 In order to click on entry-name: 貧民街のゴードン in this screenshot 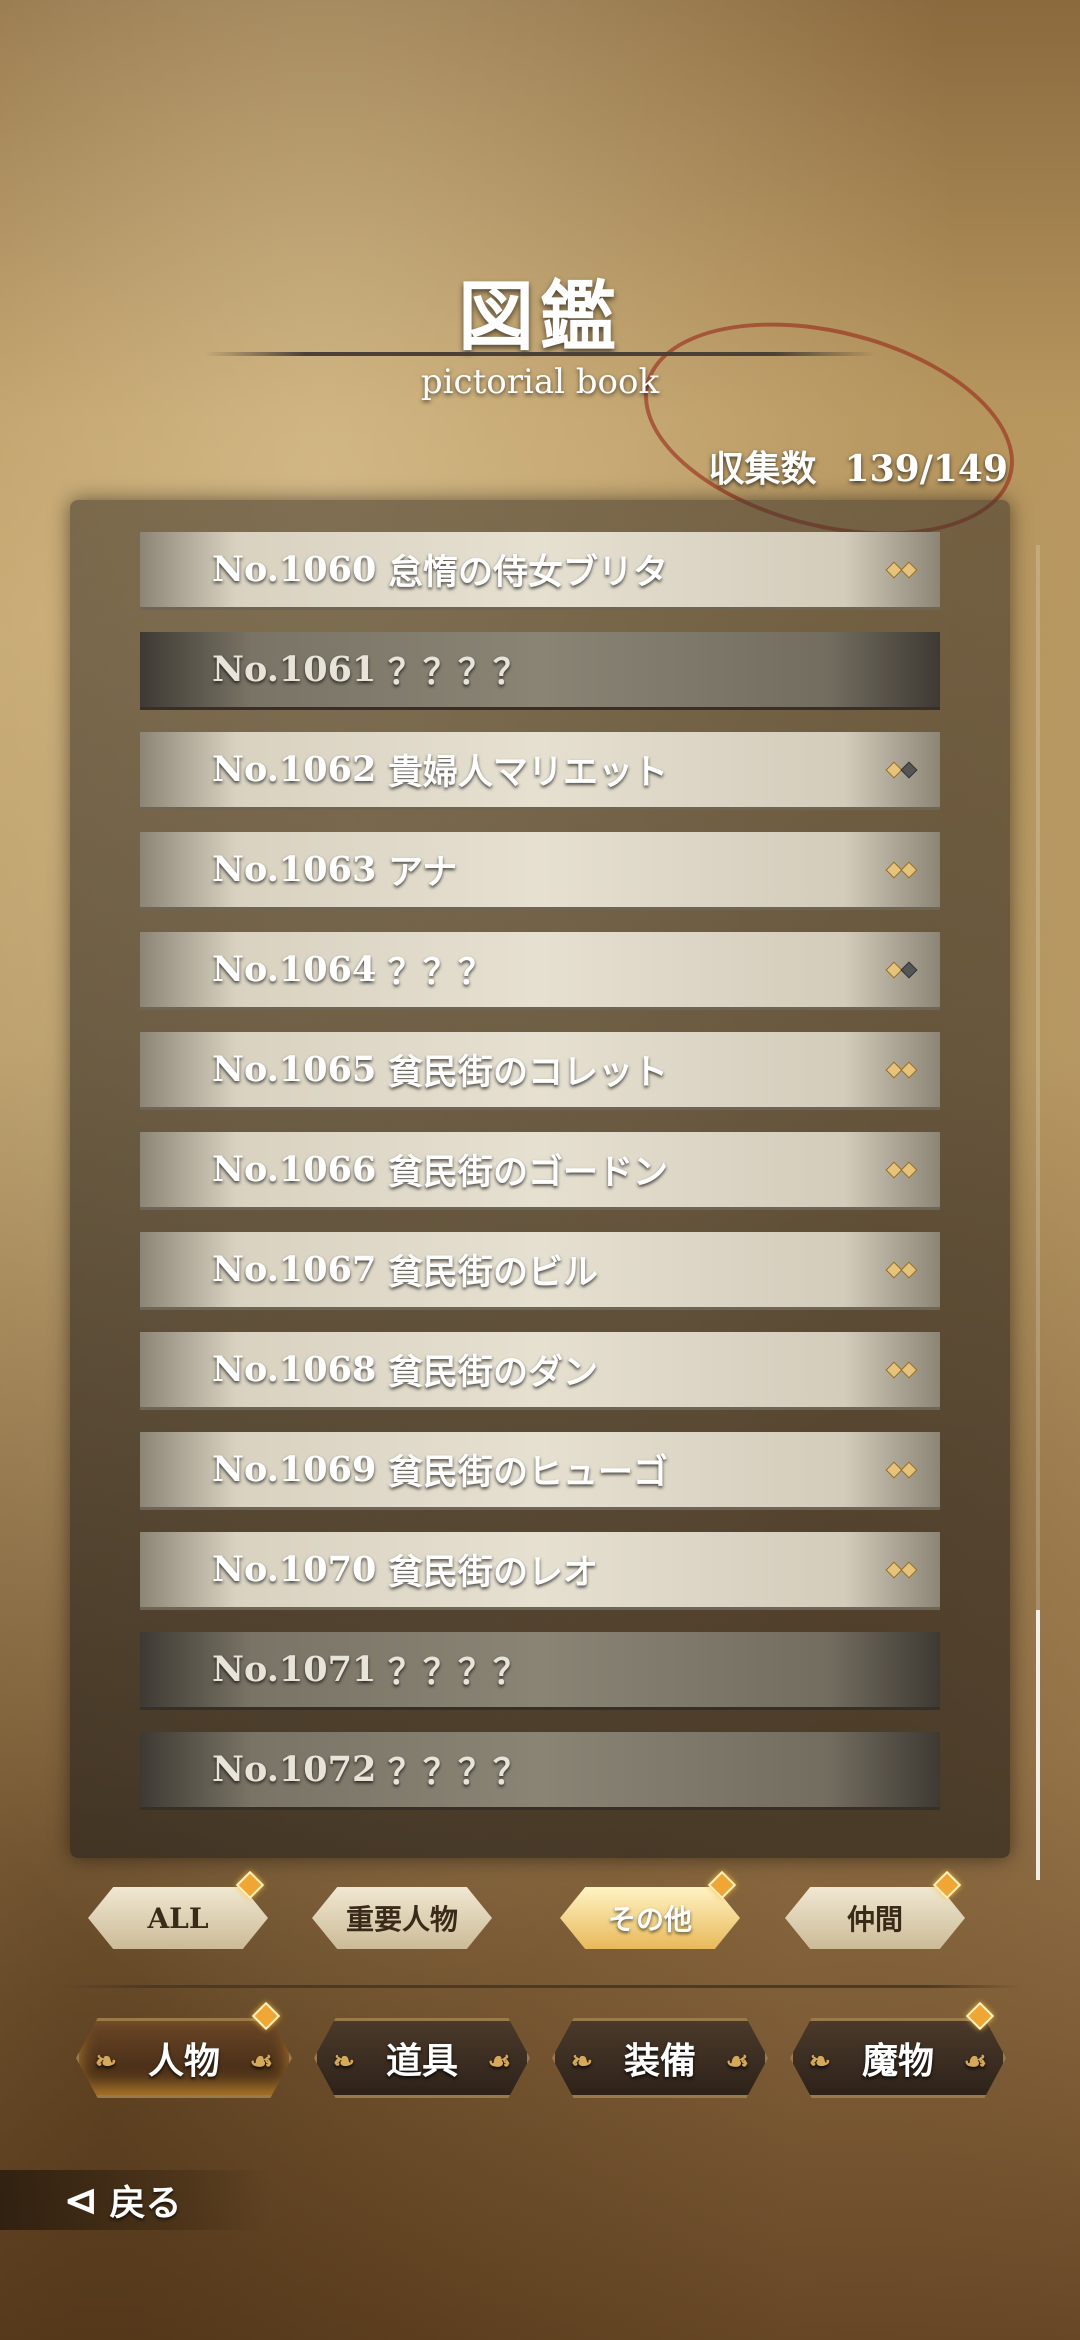, I will do `click(528, 1172)`.